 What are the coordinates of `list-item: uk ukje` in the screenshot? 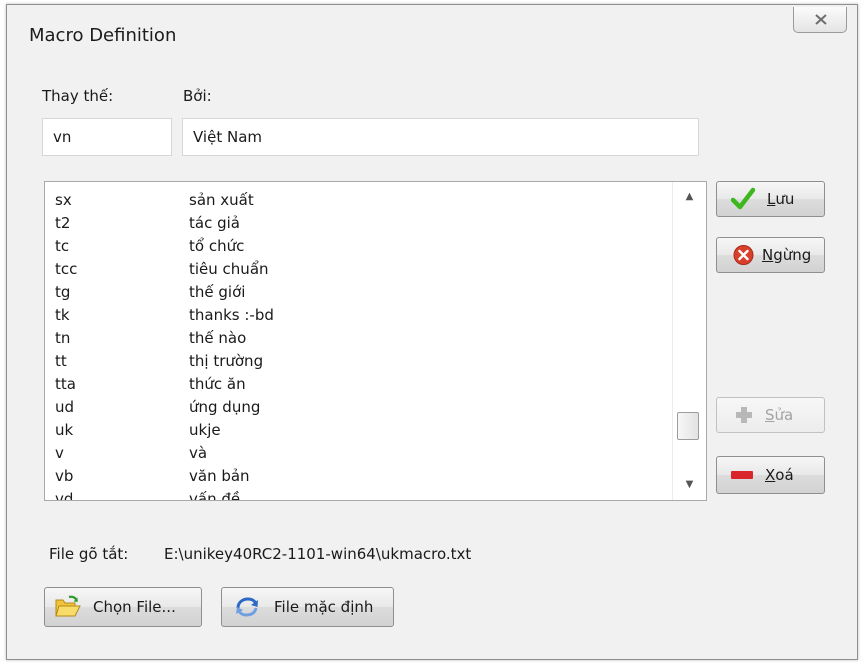 It's located at (359, 430).